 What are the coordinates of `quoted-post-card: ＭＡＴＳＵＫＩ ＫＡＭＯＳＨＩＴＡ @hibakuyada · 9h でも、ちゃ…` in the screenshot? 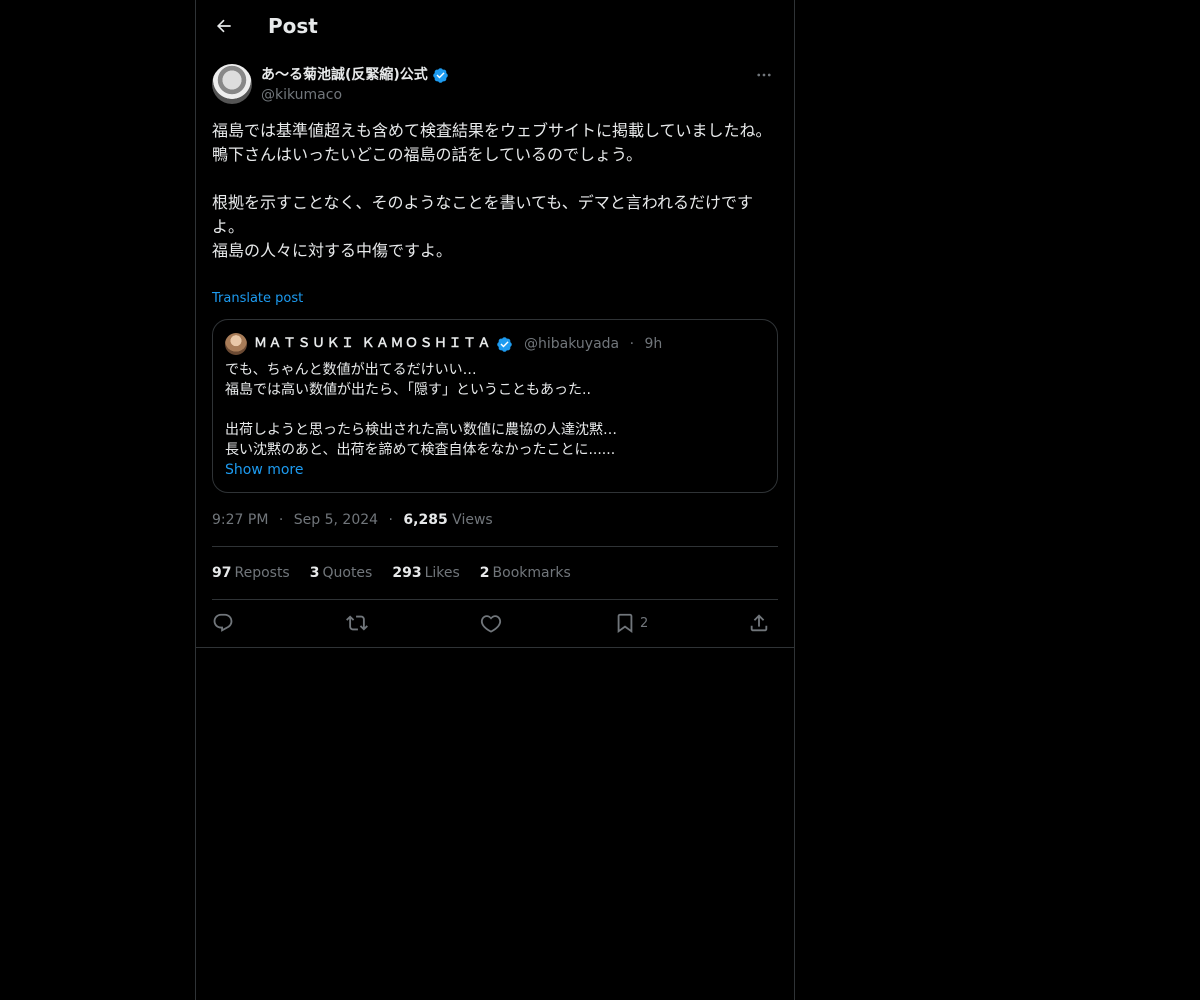 It's located at (495, 406).